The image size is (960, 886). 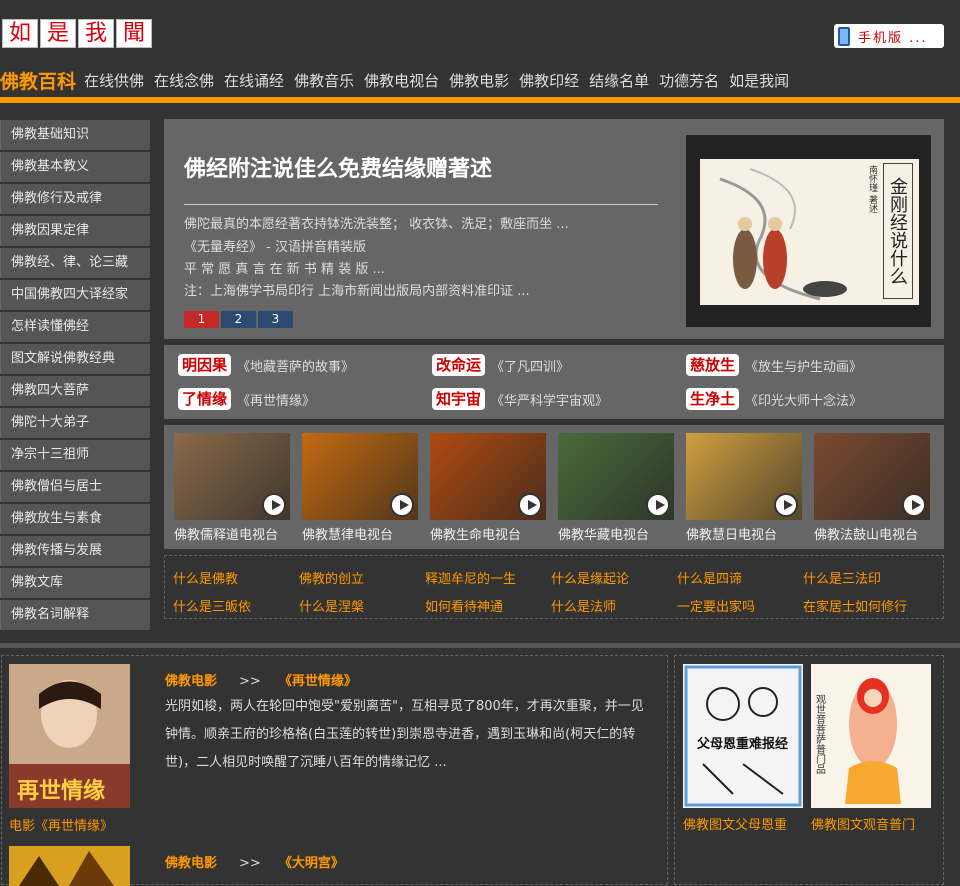 I want to click on faq-link: 什么是四谛, so click(x=709, y=577).